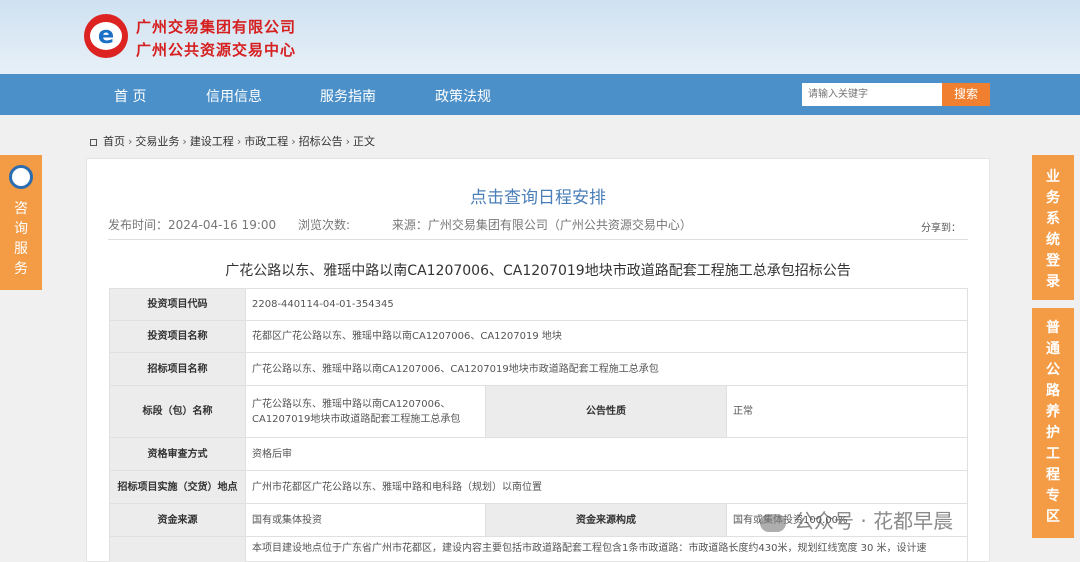  I want to click on wechat-icon, so click(773, 522).